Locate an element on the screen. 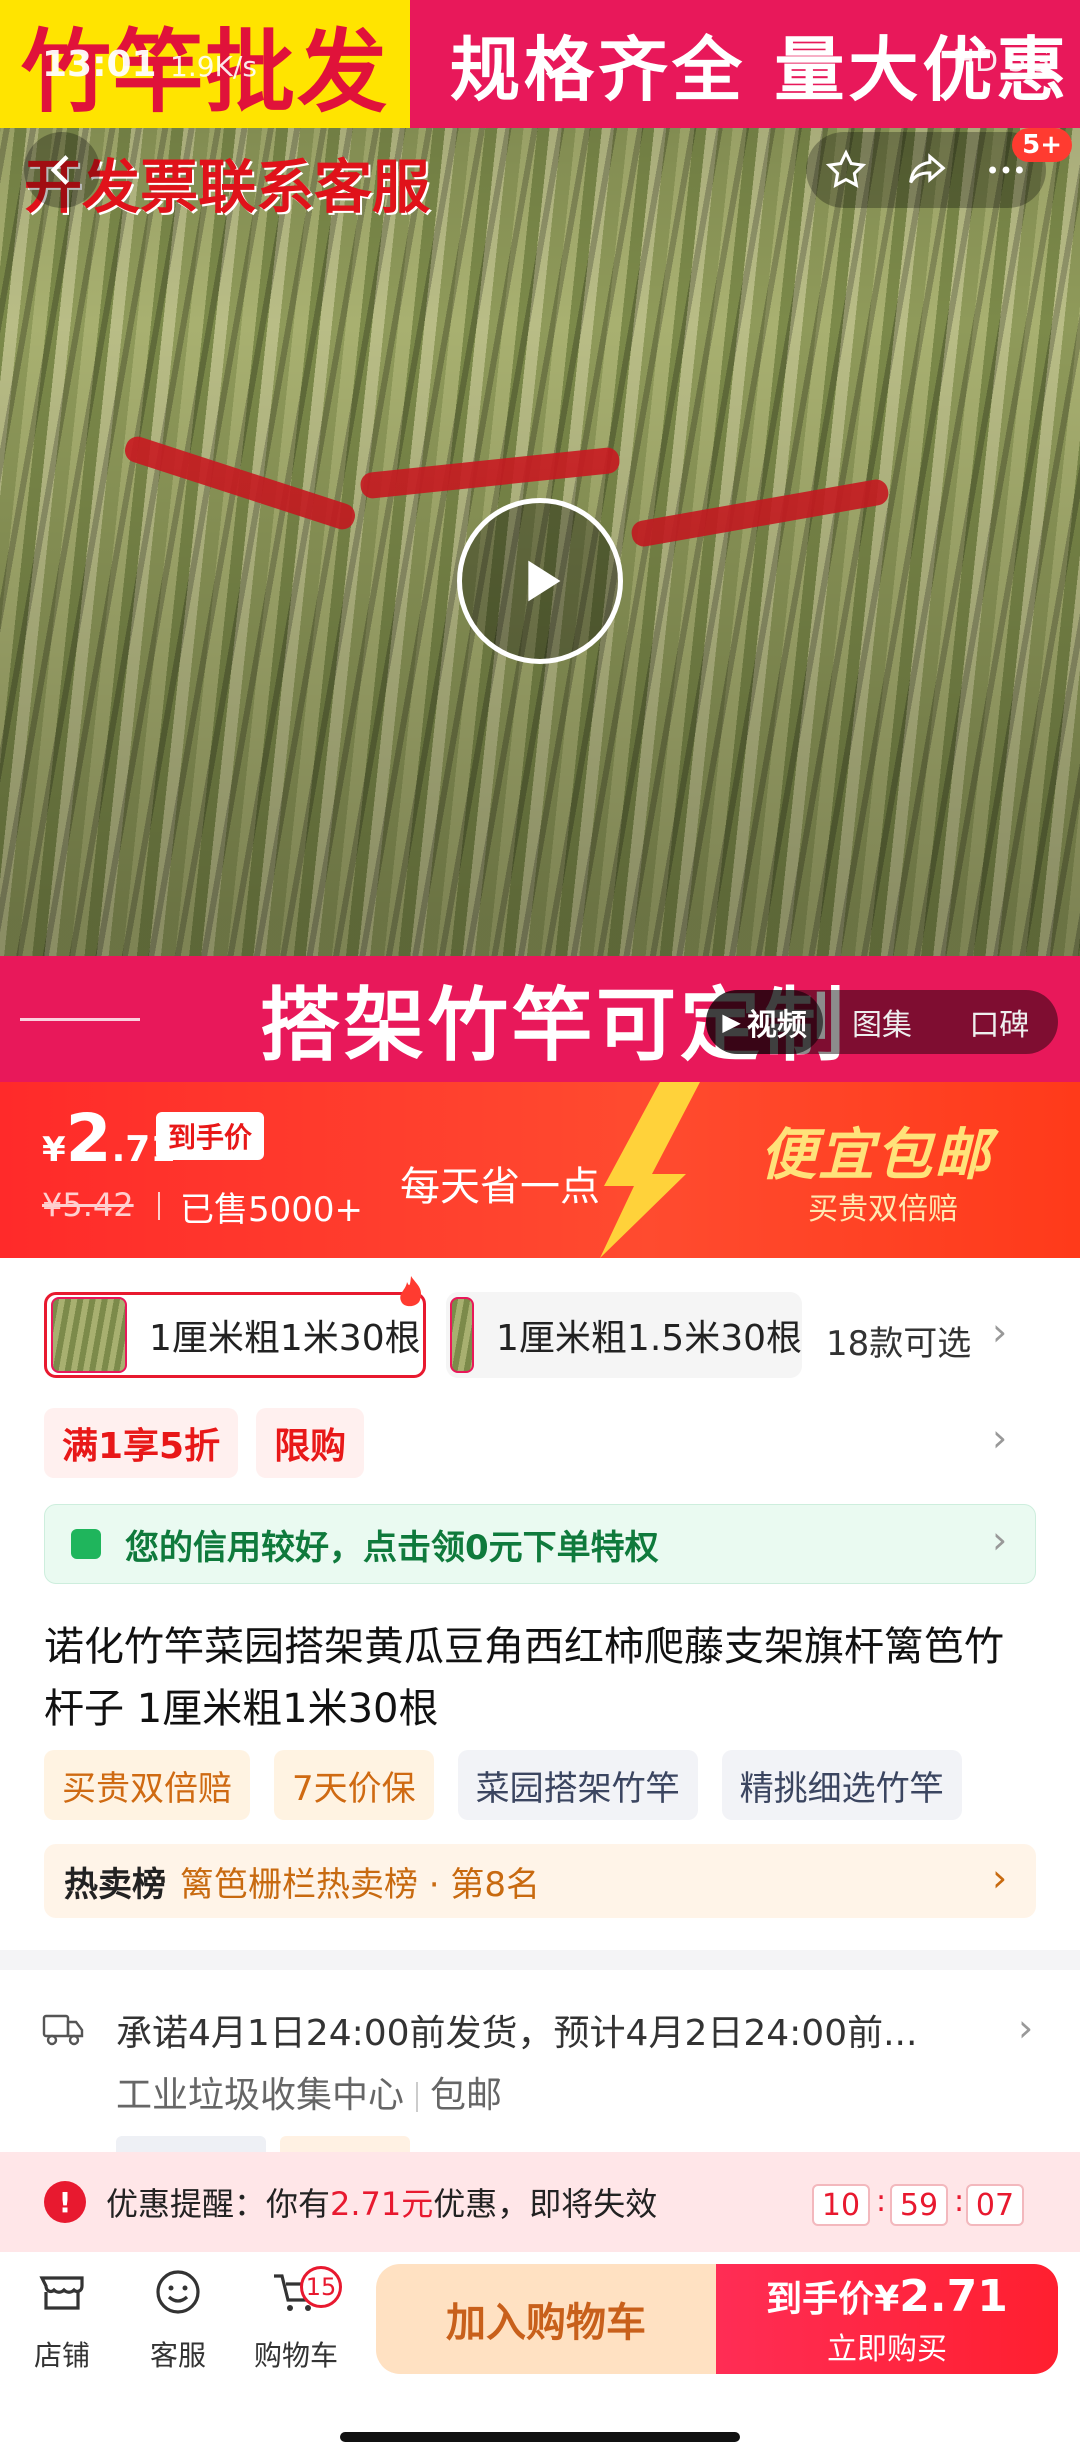 This screenshot has width=1080, height=2460. tab-gallery: 图集 is located at coordinates (881, 1022).